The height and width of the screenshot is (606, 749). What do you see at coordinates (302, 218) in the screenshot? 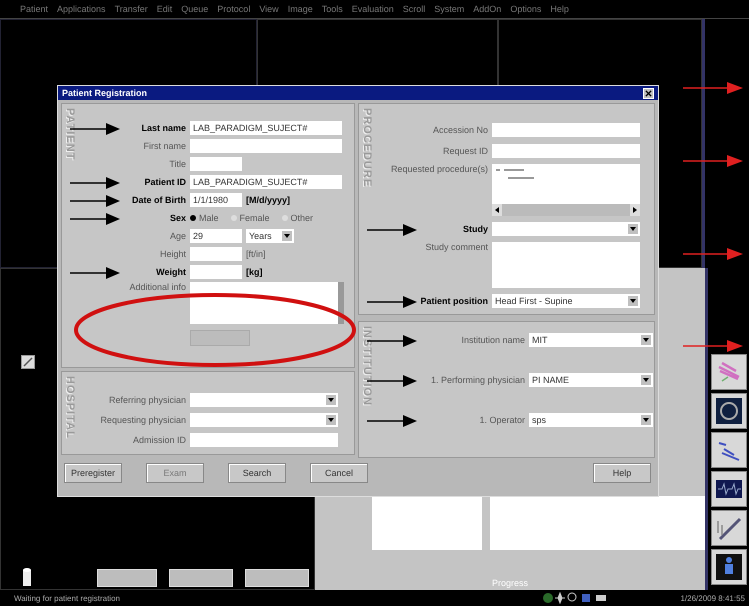
I see `radio-label: Other` at bounding box center [302, 218].